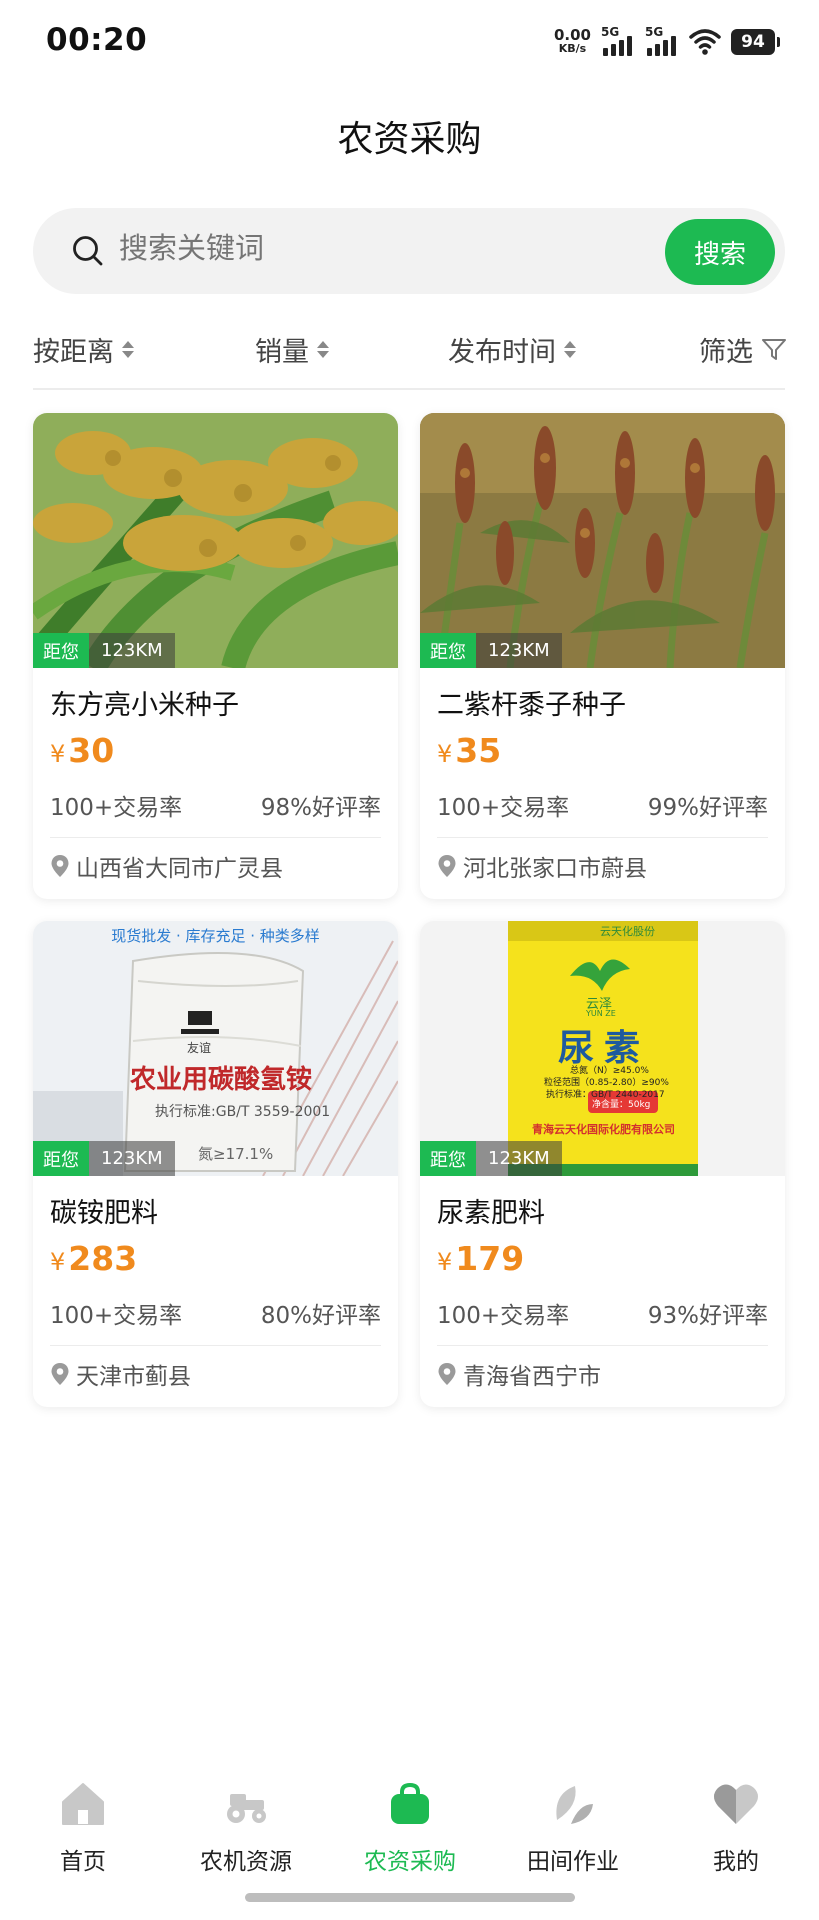  I want to click on good-rating: 99%好评率, so click(707, 808).